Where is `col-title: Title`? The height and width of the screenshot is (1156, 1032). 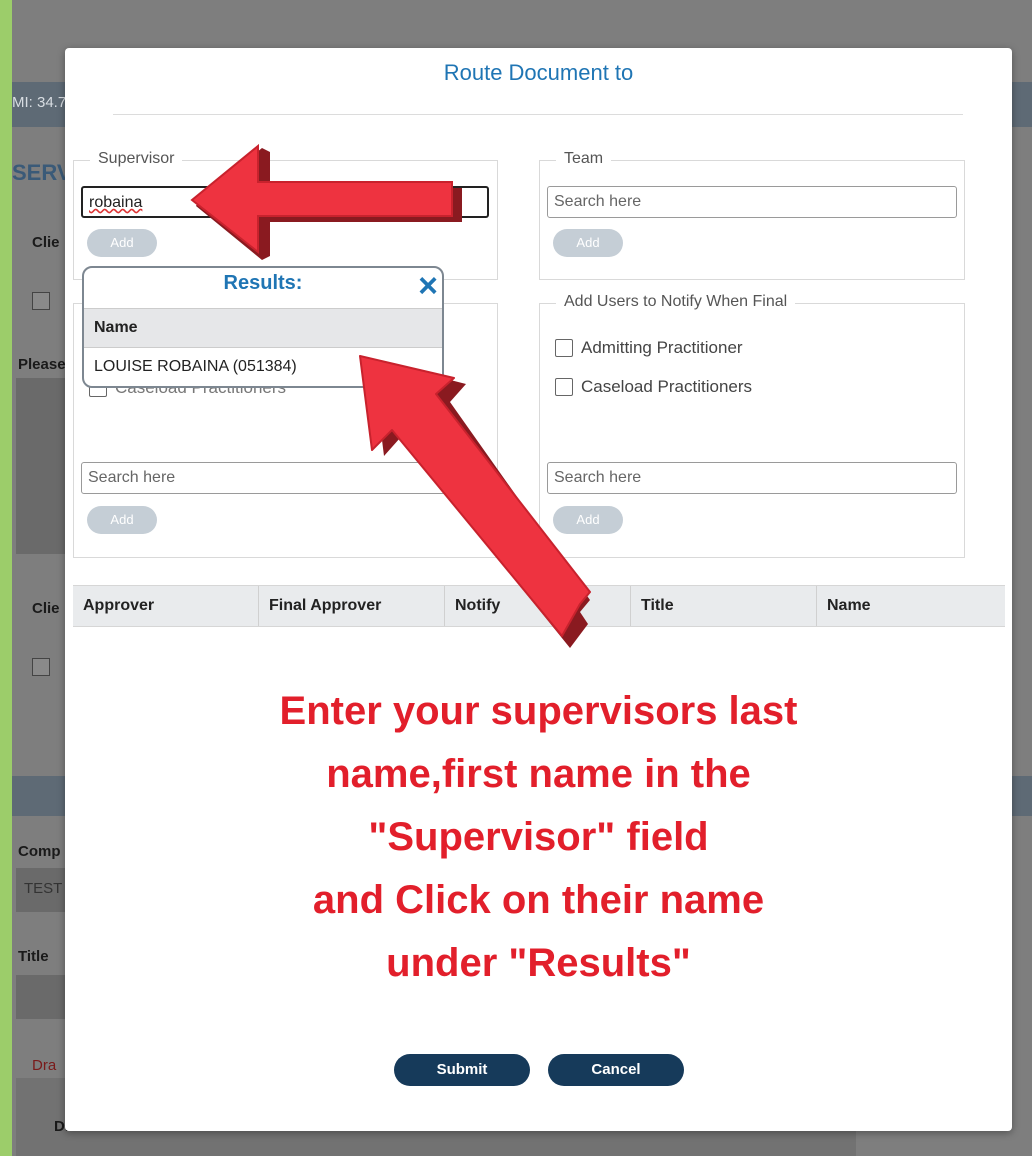
col-title: Title is located at coordinates (724, 606).